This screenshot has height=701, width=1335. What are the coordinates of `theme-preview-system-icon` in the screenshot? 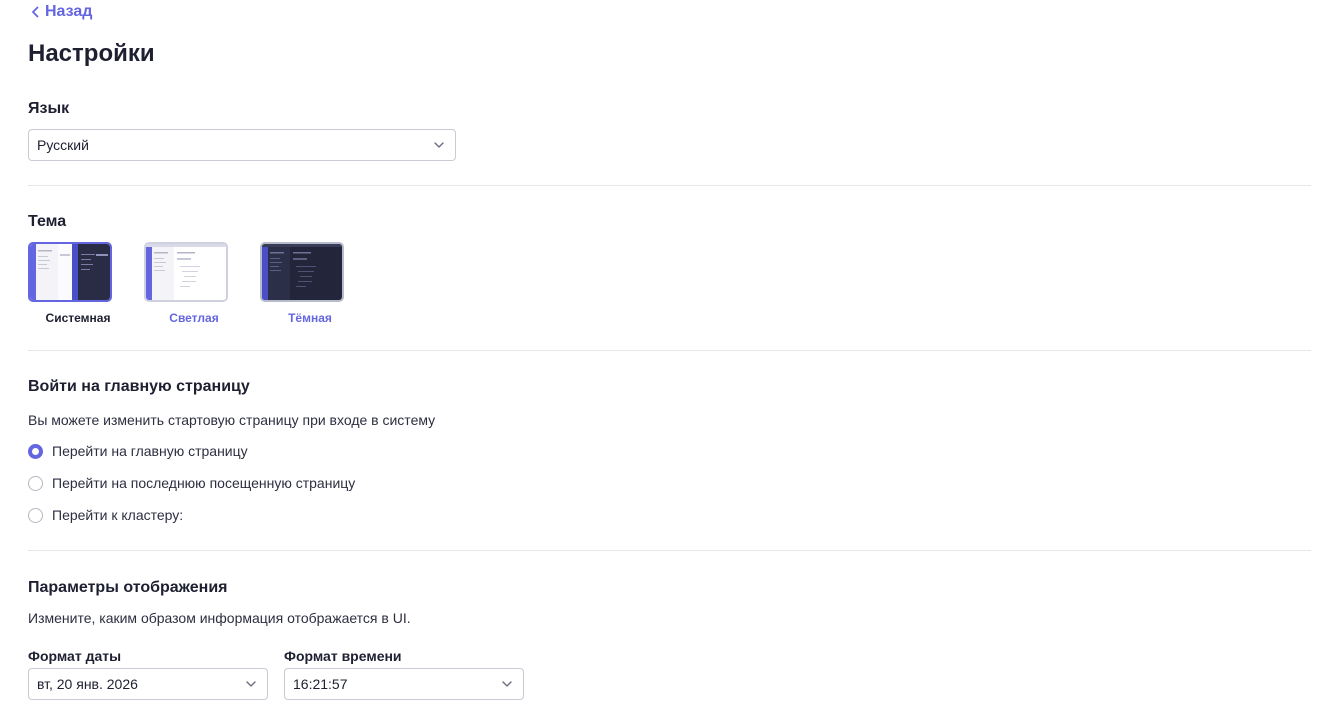 It's located at (70, 272).